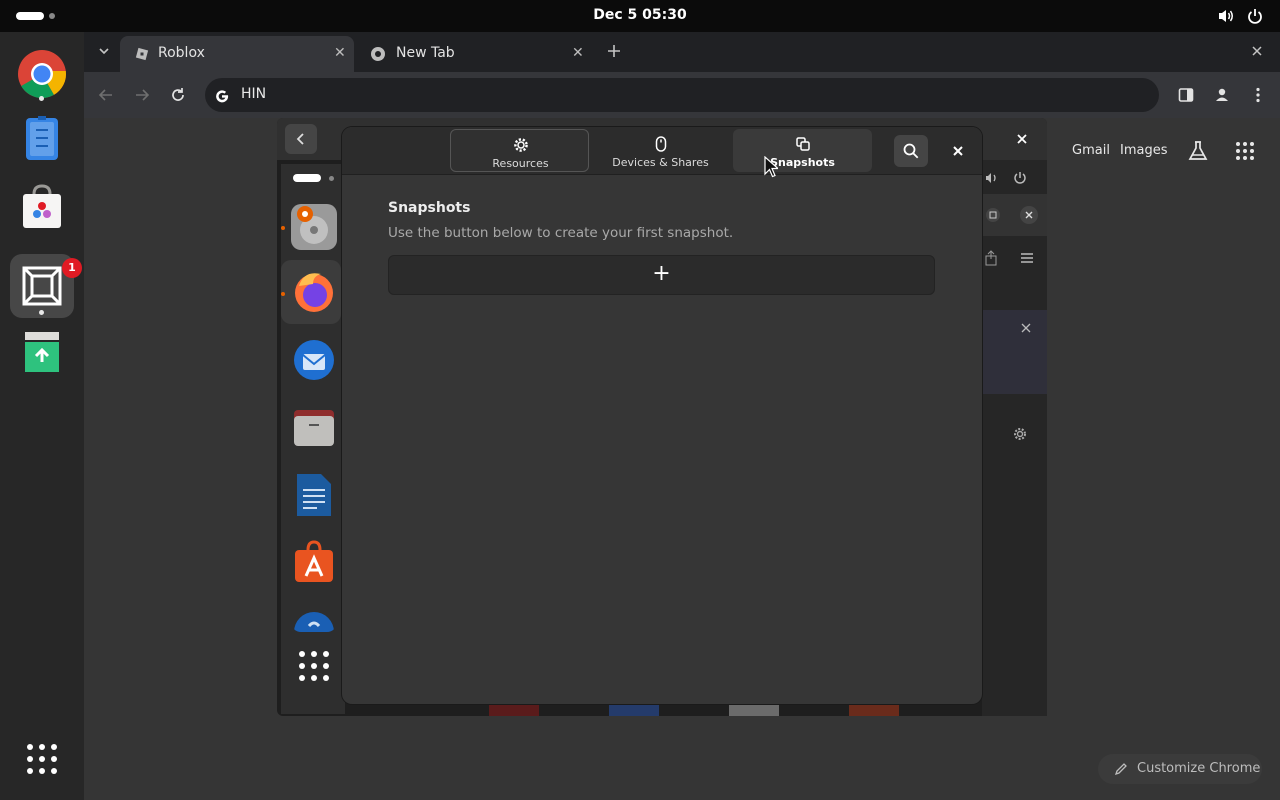 Image resolution: width=1280 pixels, height=800 pixels. I want to click on forward-icon, so click(142, 95).